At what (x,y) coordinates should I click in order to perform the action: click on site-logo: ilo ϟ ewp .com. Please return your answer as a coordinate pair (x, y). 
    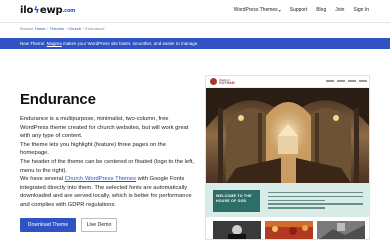
    Looking at the image, I should click on (47, 10).